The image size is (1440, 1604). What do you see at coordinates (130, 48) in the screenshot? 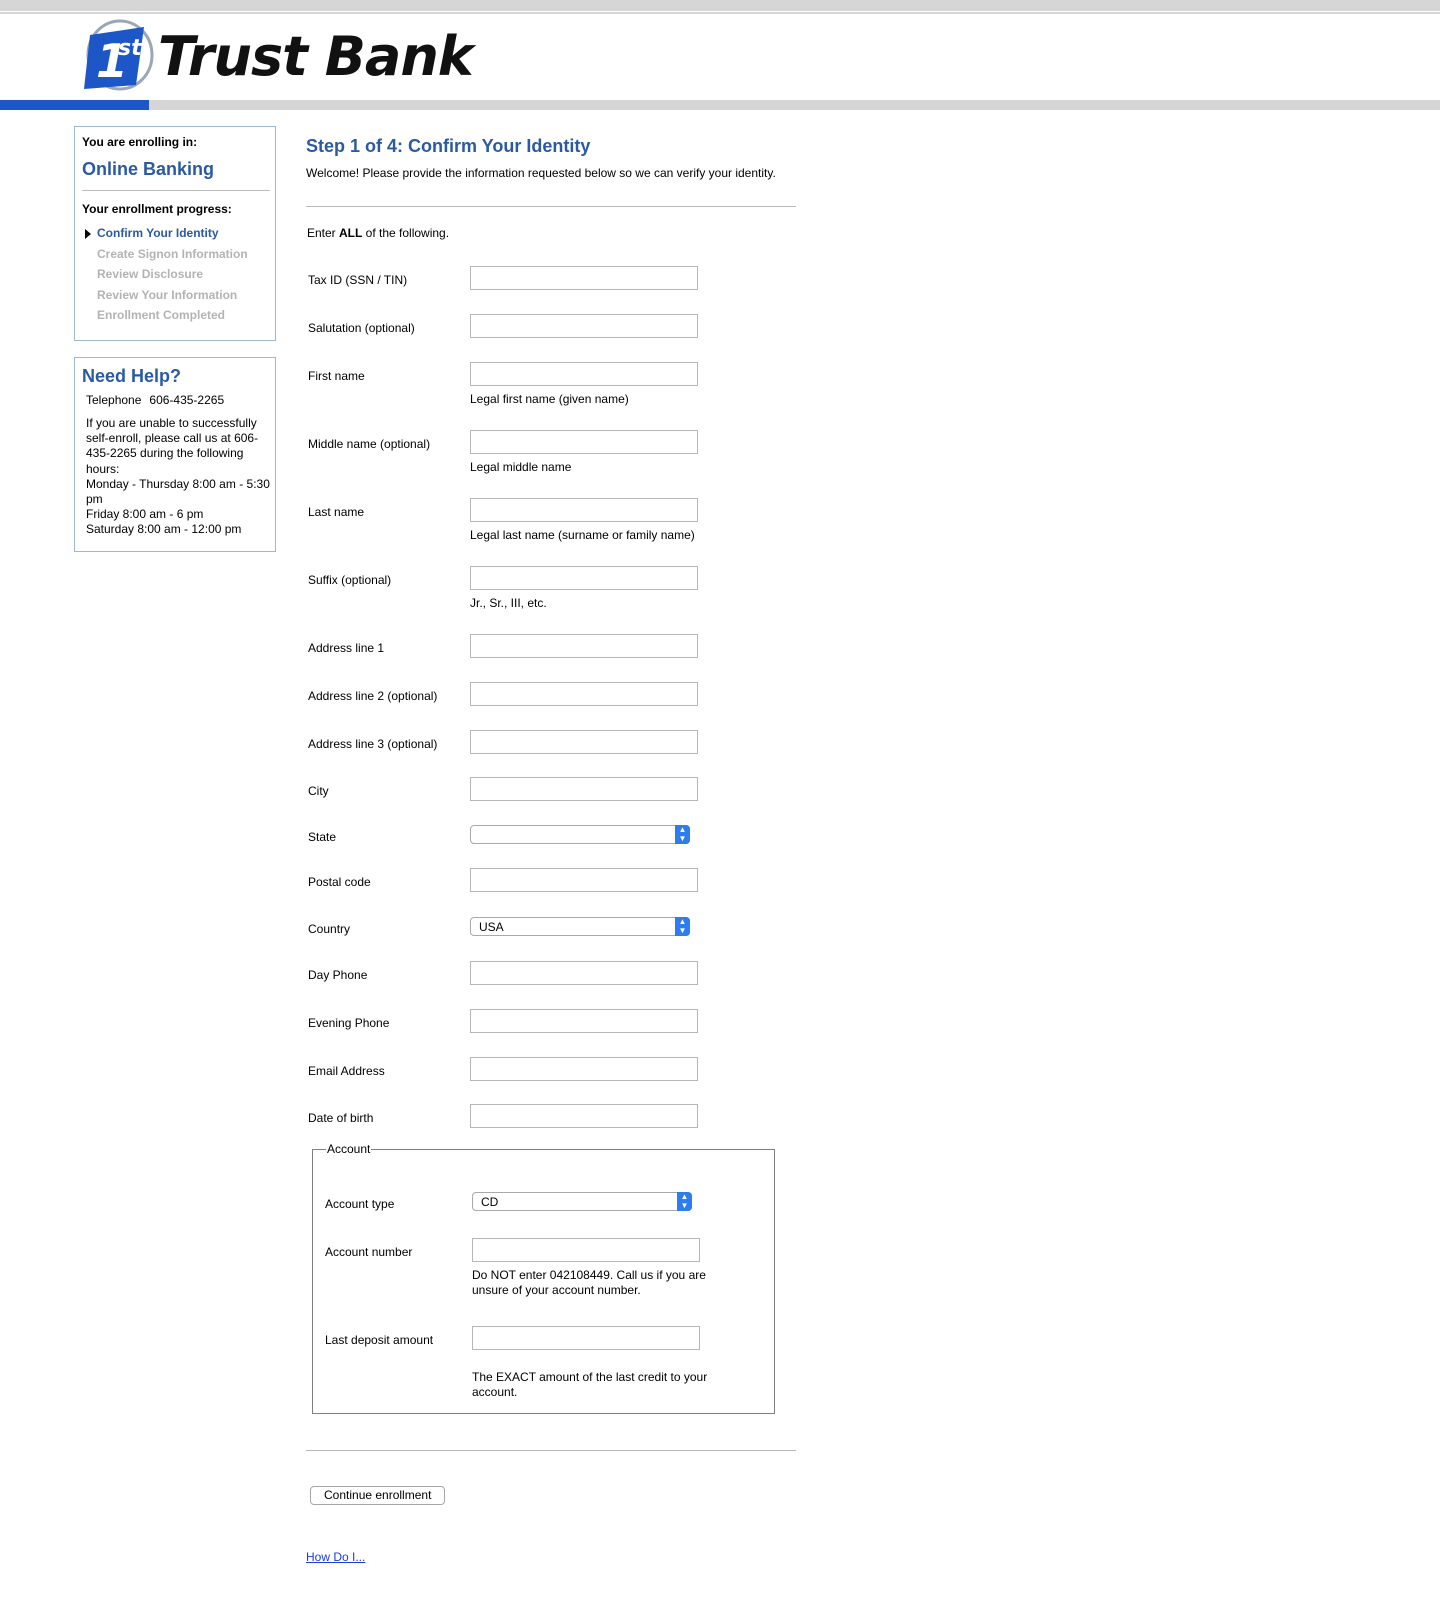
I see `svg-text: st` at bounding box center [130, 48].